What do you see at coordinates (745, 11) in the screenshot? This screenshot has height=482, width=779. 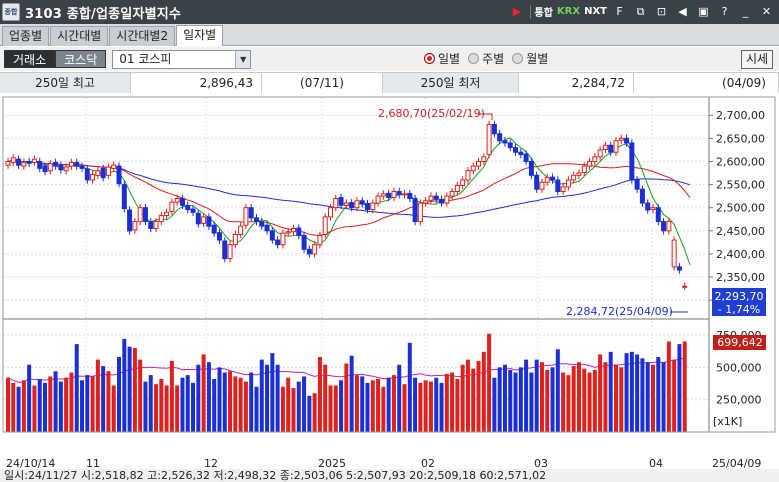 I see `minimize-icon: _` at bounding box center [745, 11].